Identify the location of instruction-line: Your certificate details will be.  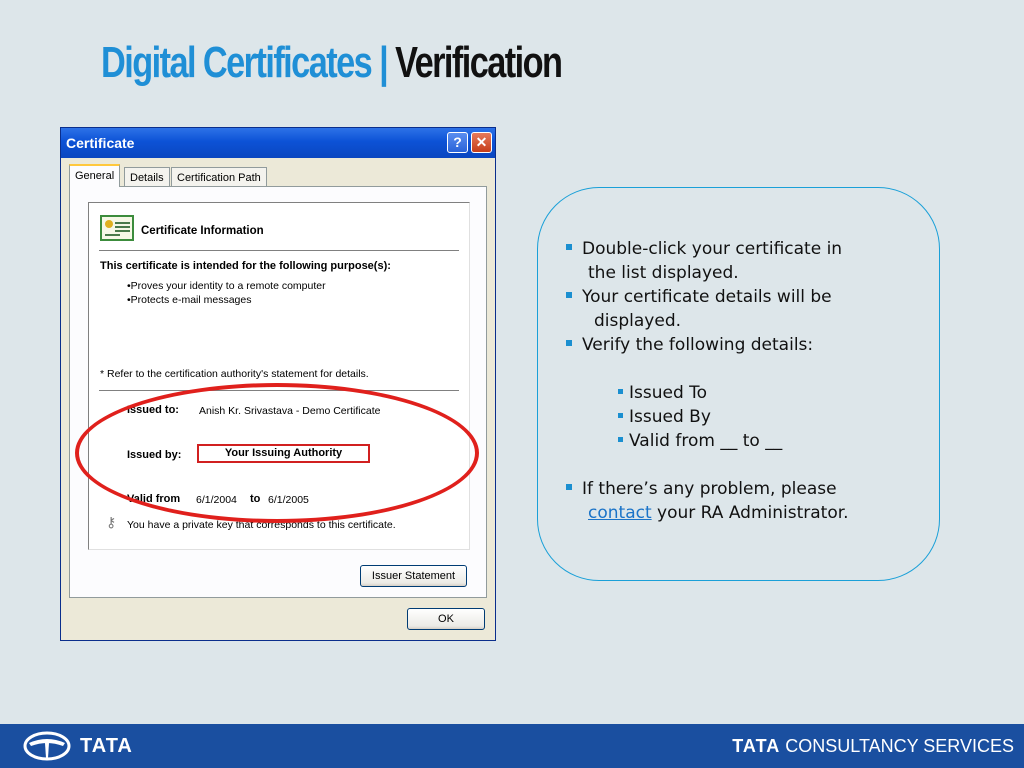
(699, 297).